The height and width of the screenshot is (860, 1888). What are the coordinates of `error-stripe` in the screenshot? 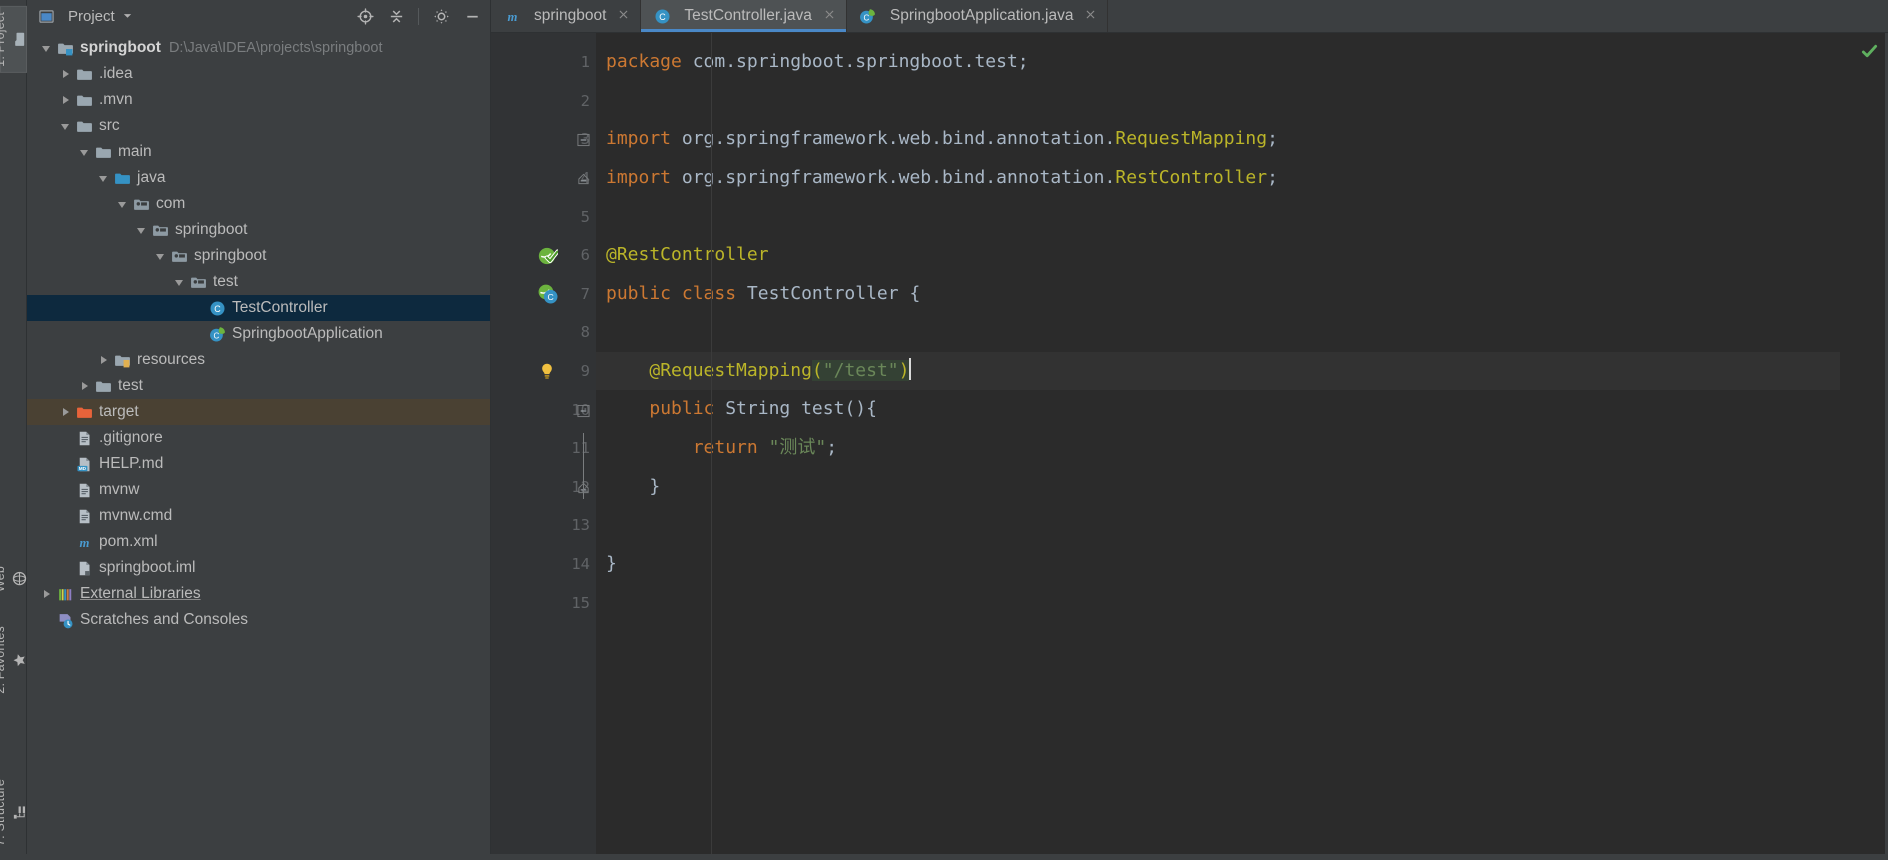 It's located at (1864, 446).